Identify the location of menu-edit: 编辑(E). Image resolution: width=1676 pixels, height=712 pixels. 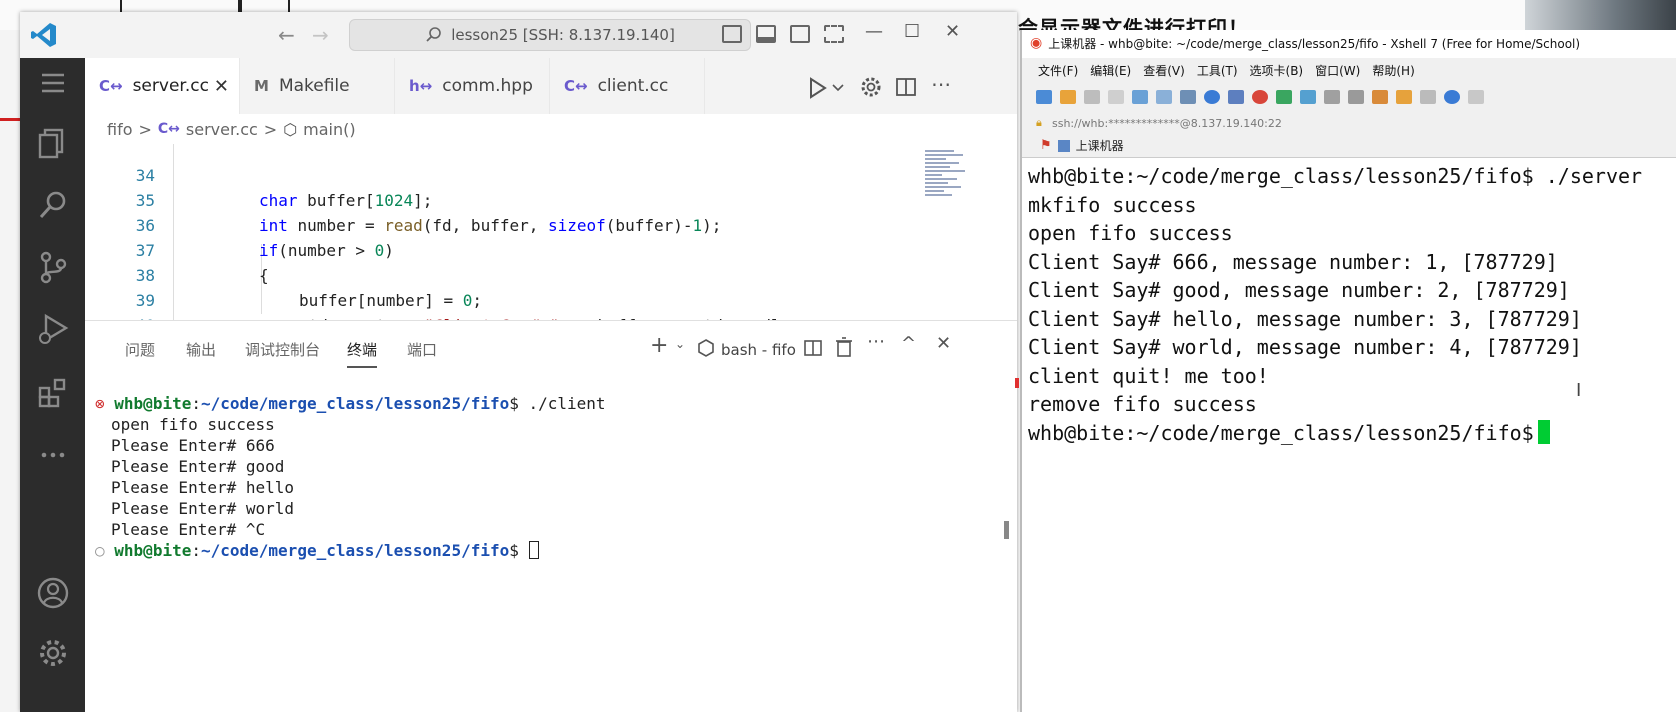
(1110, 70).